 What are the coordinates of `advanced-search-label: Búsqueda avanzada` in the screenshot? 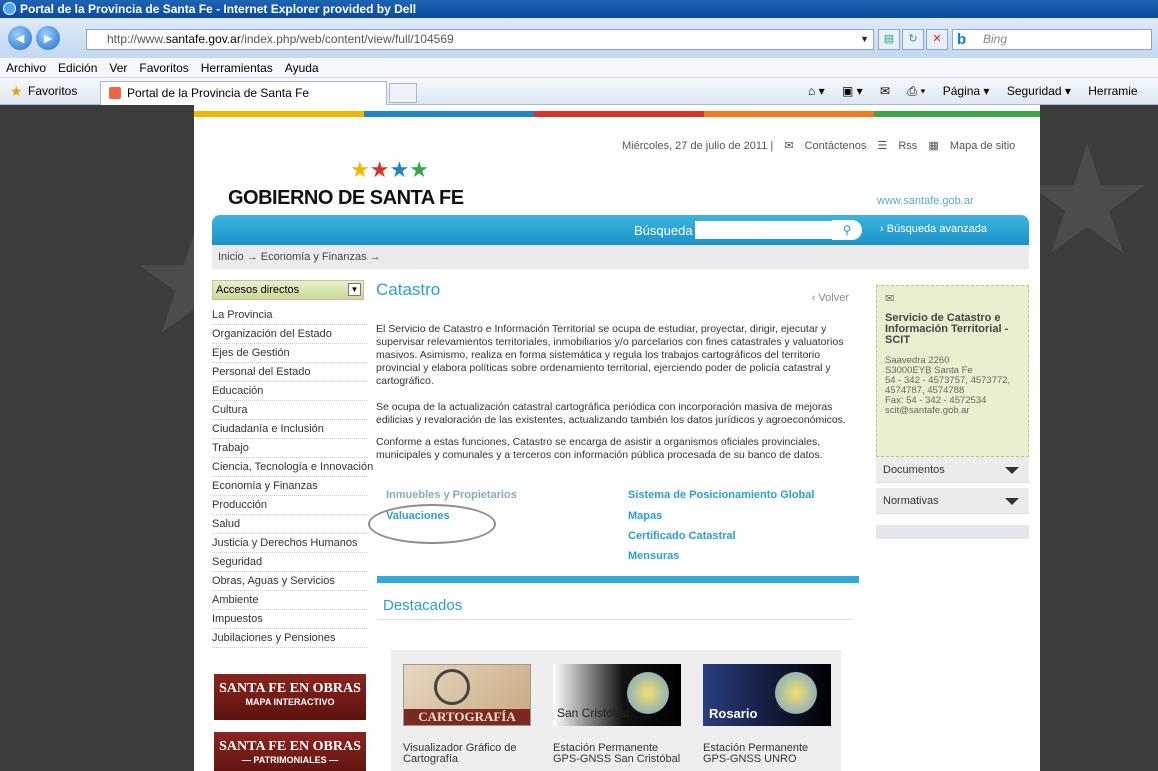 It's located at (937, 229).